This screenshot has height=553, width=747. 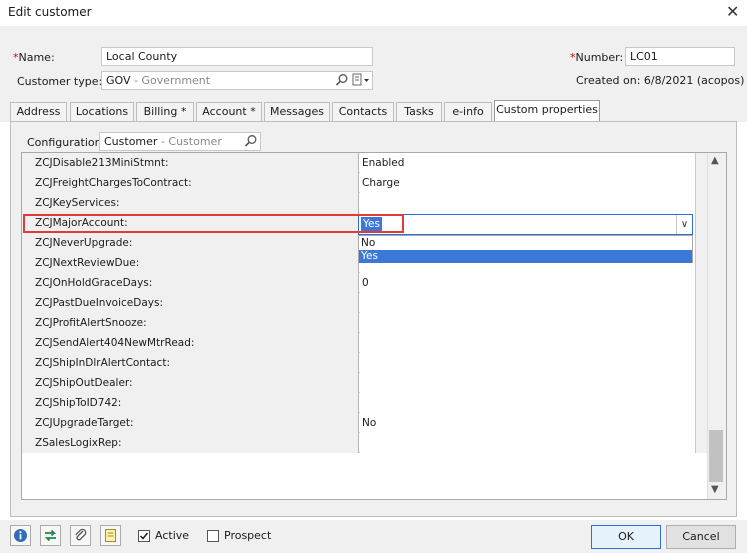 What do you see at coordinates (362, 80) in the screenshot?
I see `dropdown-picker-icon` at bounding box center [362, 80].